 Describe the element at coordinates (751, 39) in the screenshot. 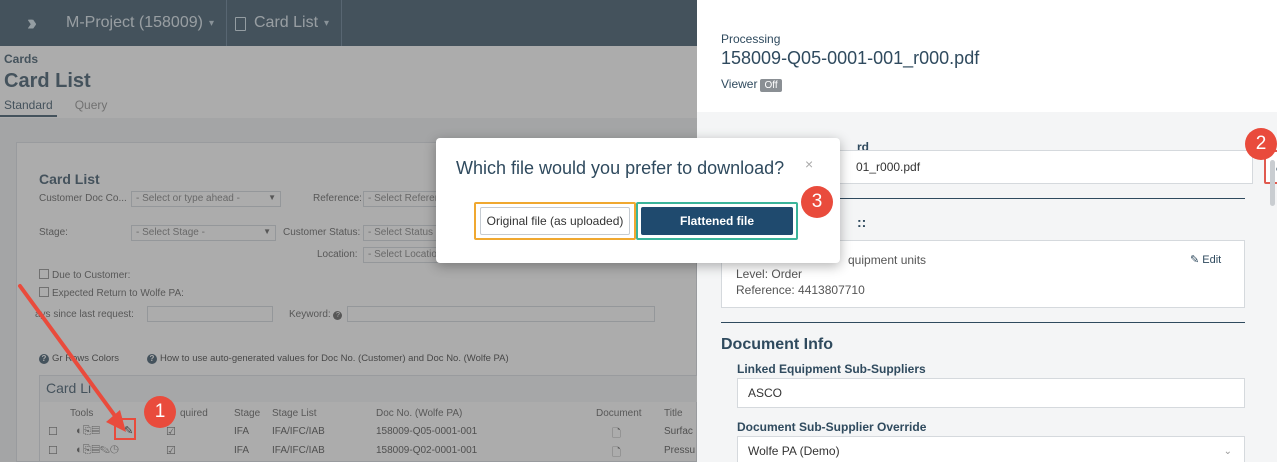

I see `processing-label: Processing` at that location.